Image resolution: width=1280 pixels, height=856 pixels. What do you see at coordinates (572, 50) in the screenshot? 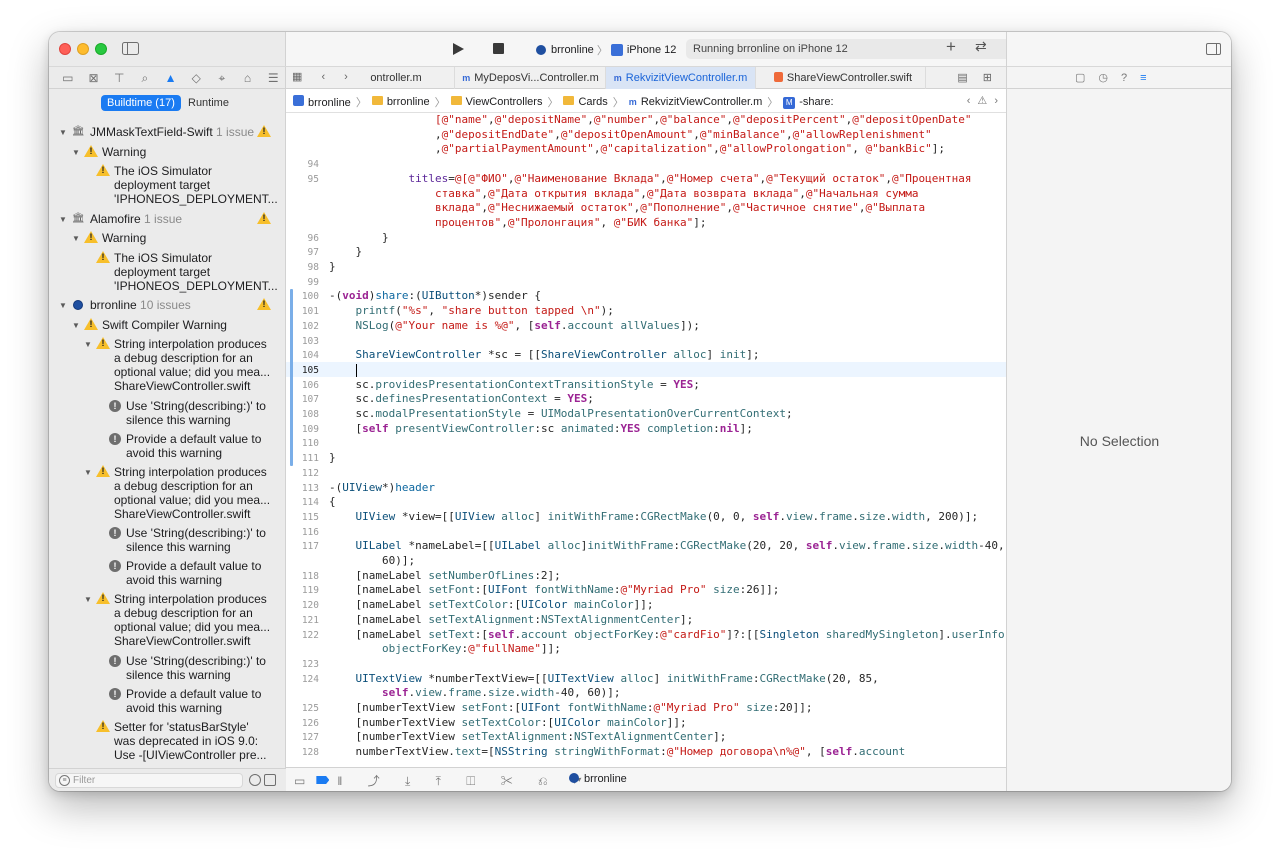
I see `scheme-name: brronline` at bounding box center [572, 50].